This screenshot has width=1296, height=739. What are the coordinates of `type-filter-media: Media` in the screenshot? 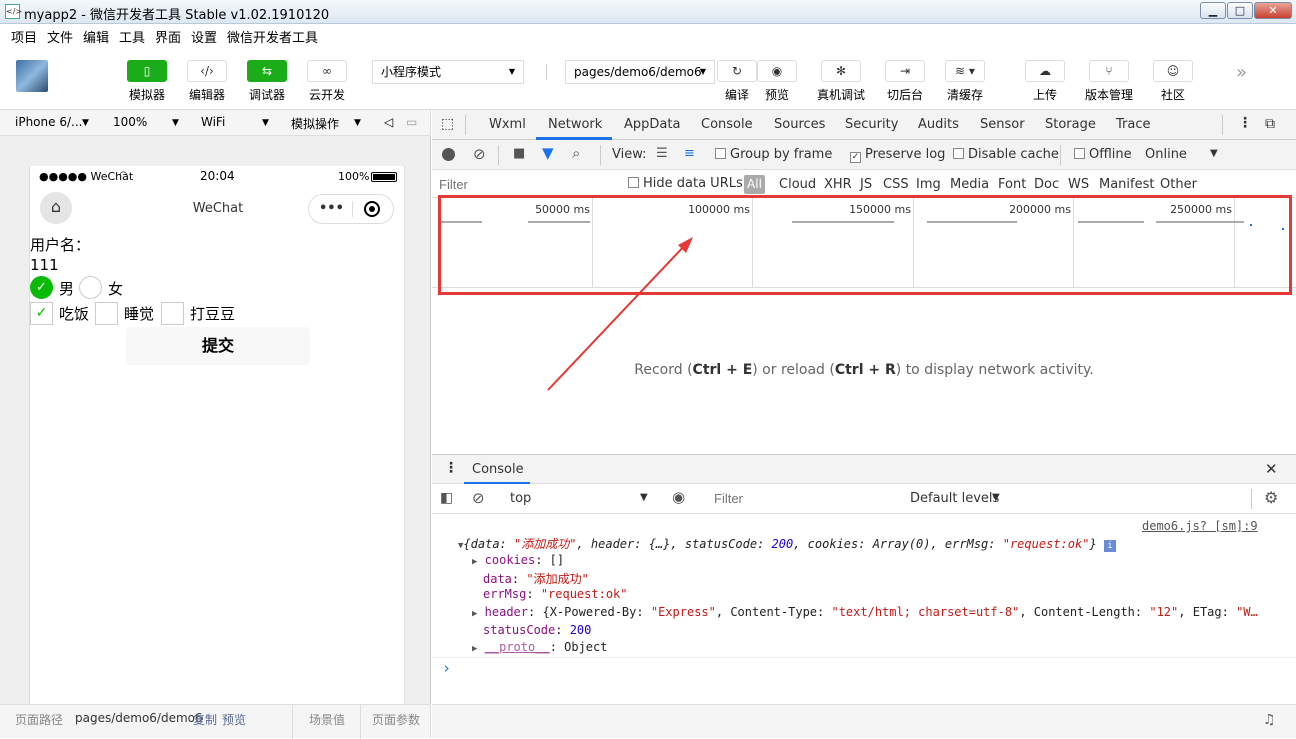 It's located at (969, 184).